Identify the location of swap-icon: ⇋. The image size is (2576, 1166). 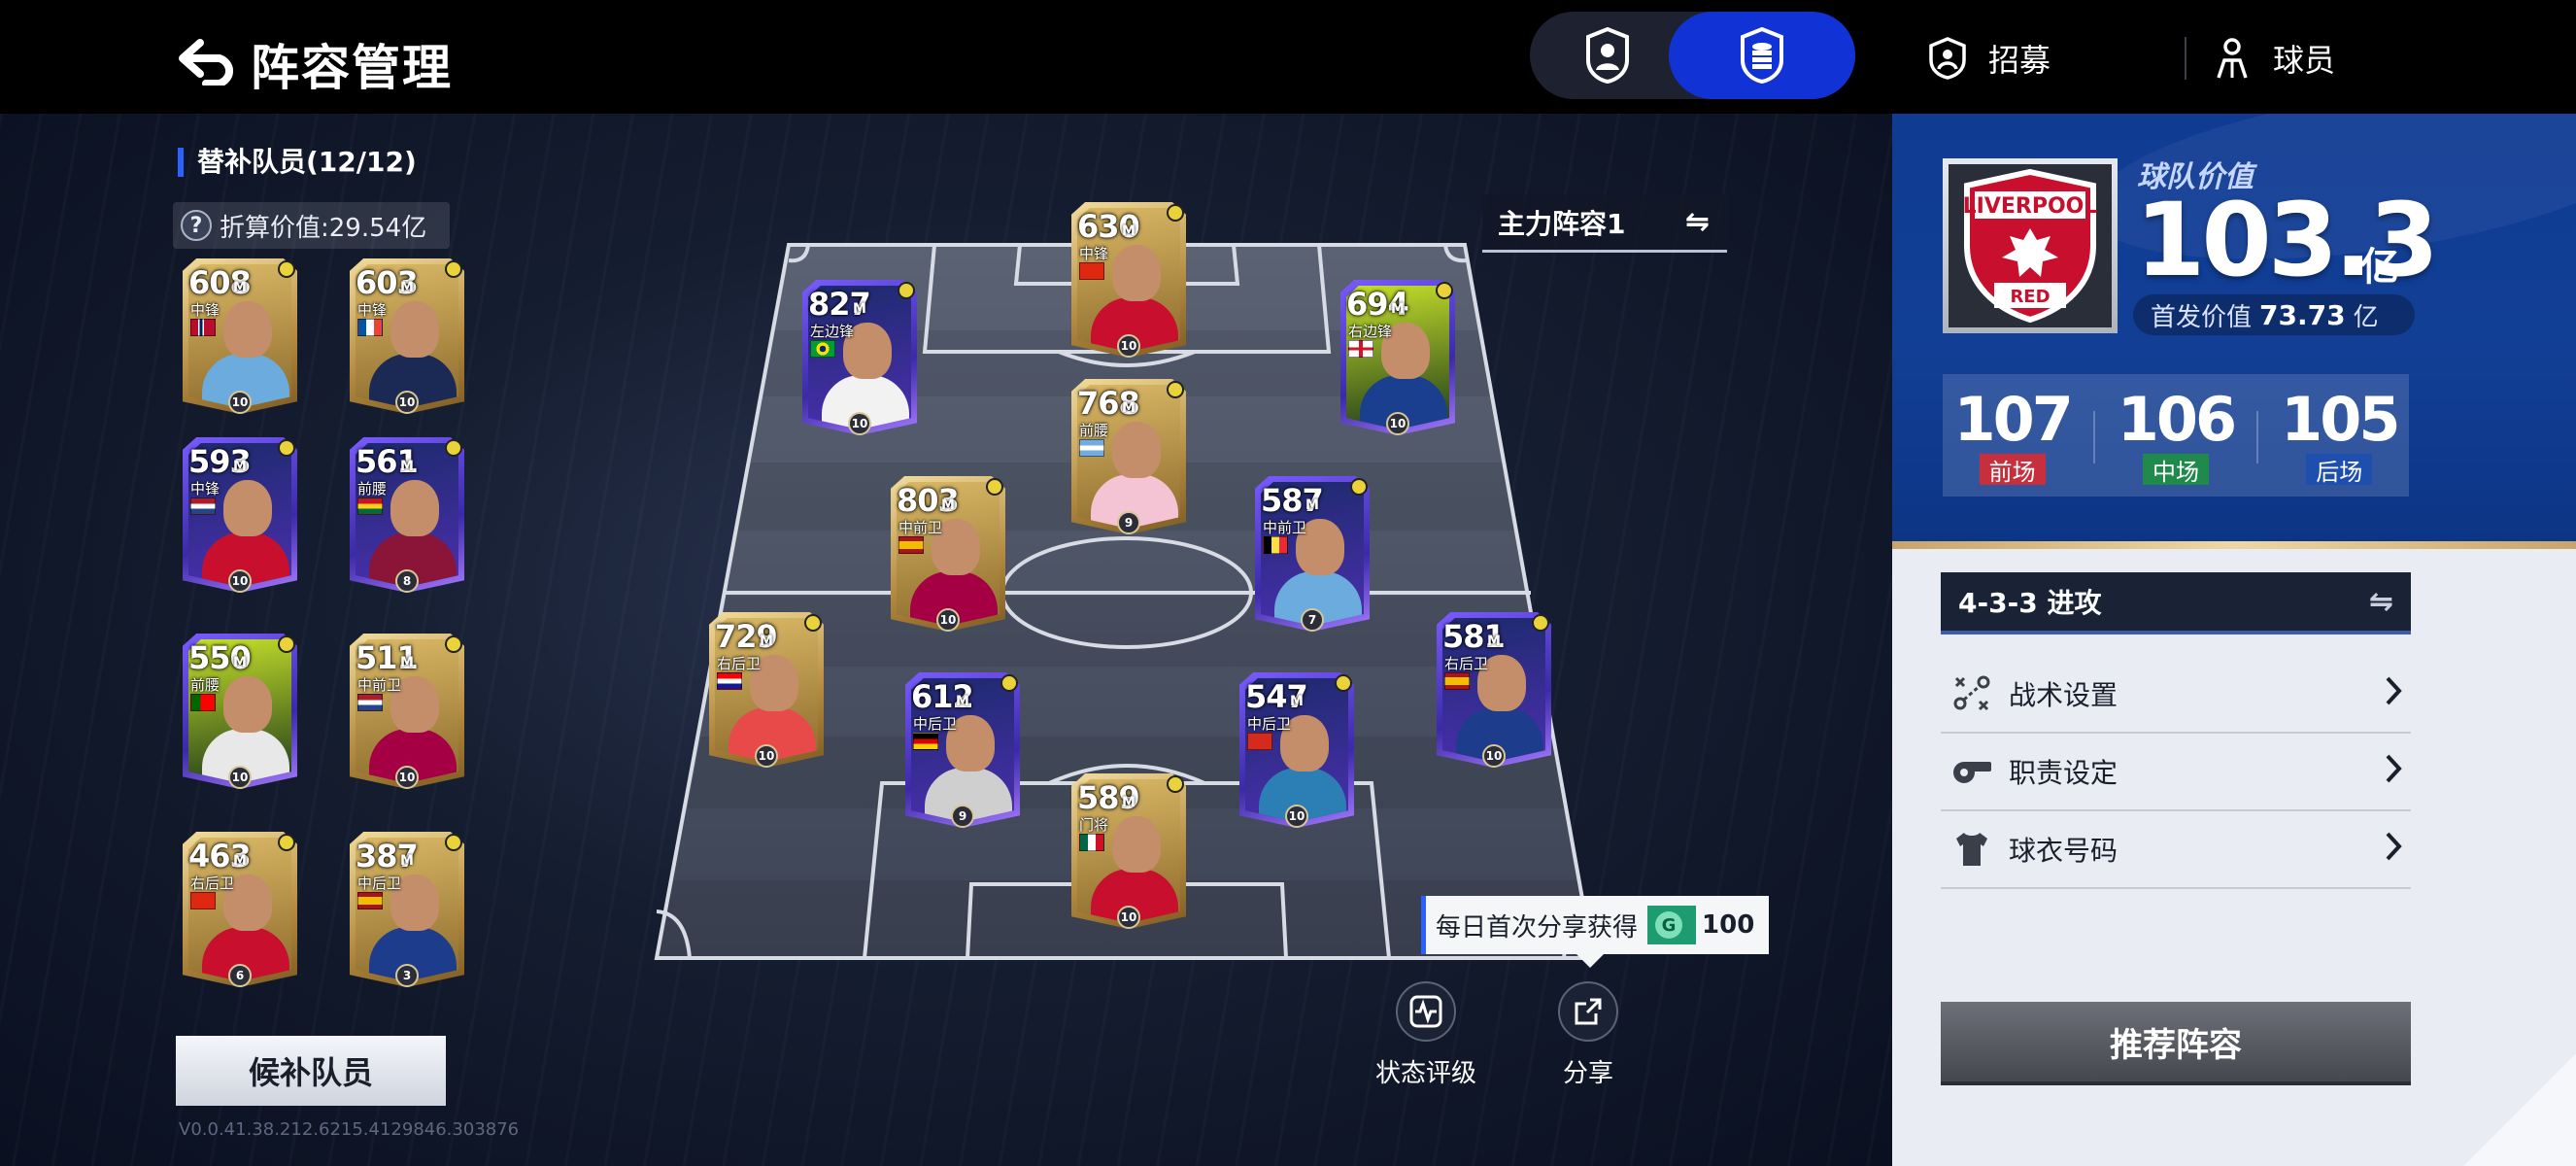
(1697, 222).